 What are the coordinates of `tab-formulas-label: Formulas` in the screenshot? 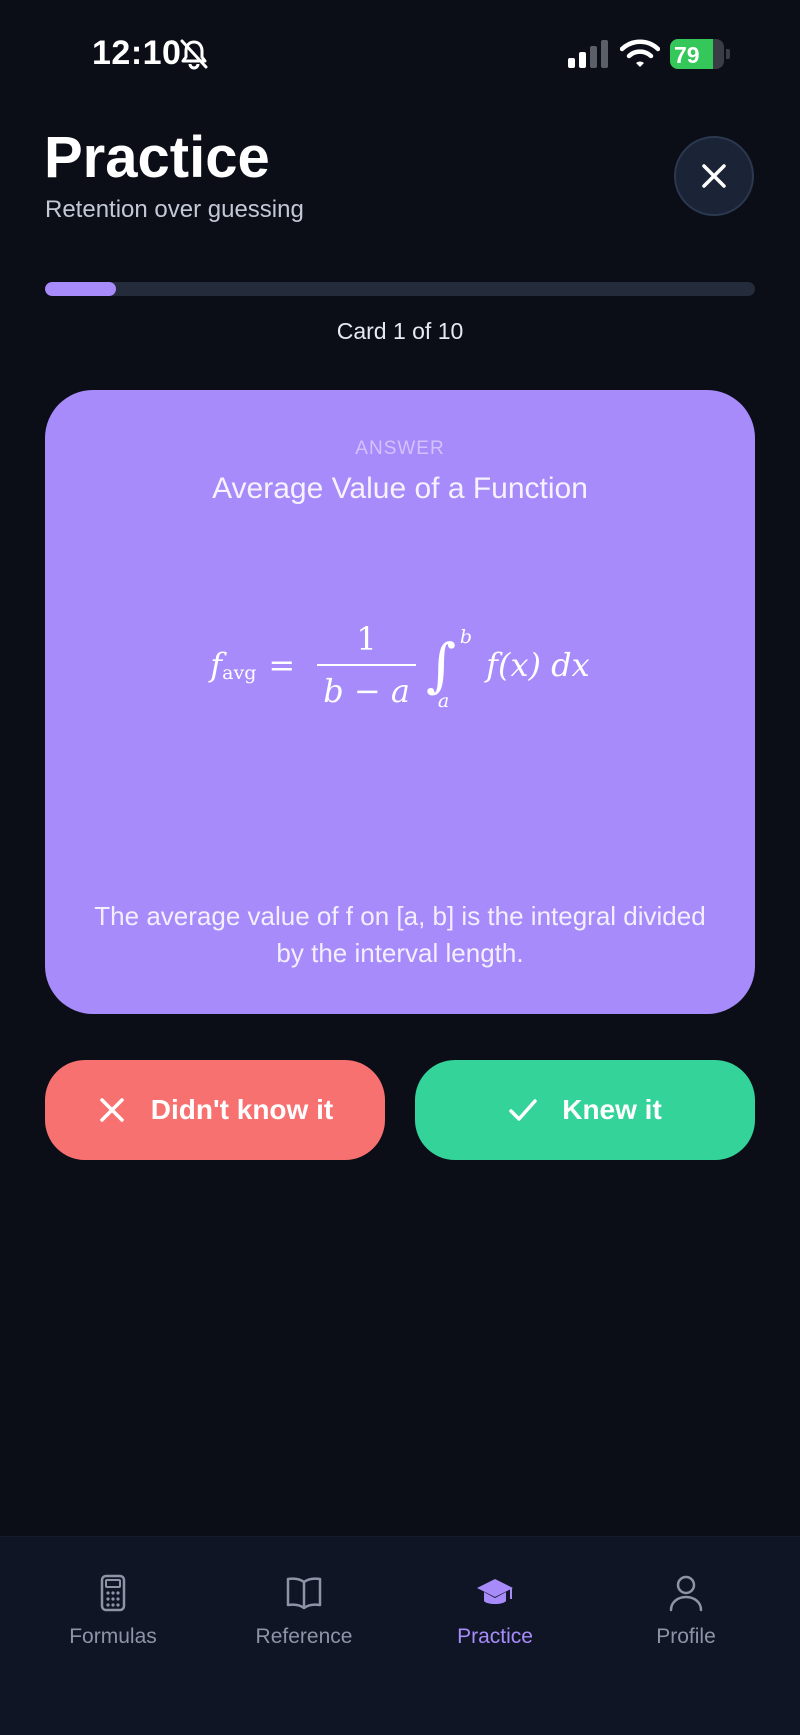 It's located at (113, 1636).